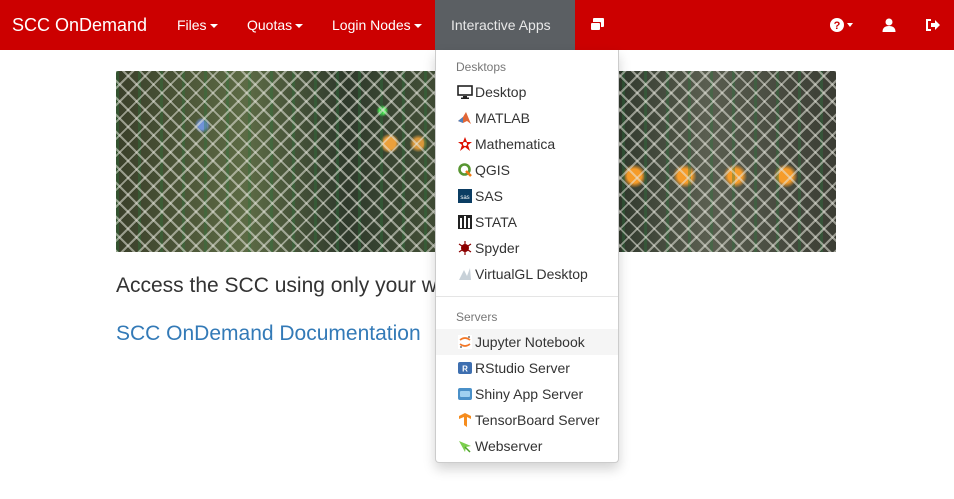 This screenshot has width=954, height=499. What do you see at coordinates (465, 248) in the screenshot?
I see `spyder-icon` at bounding box center [465, 248].